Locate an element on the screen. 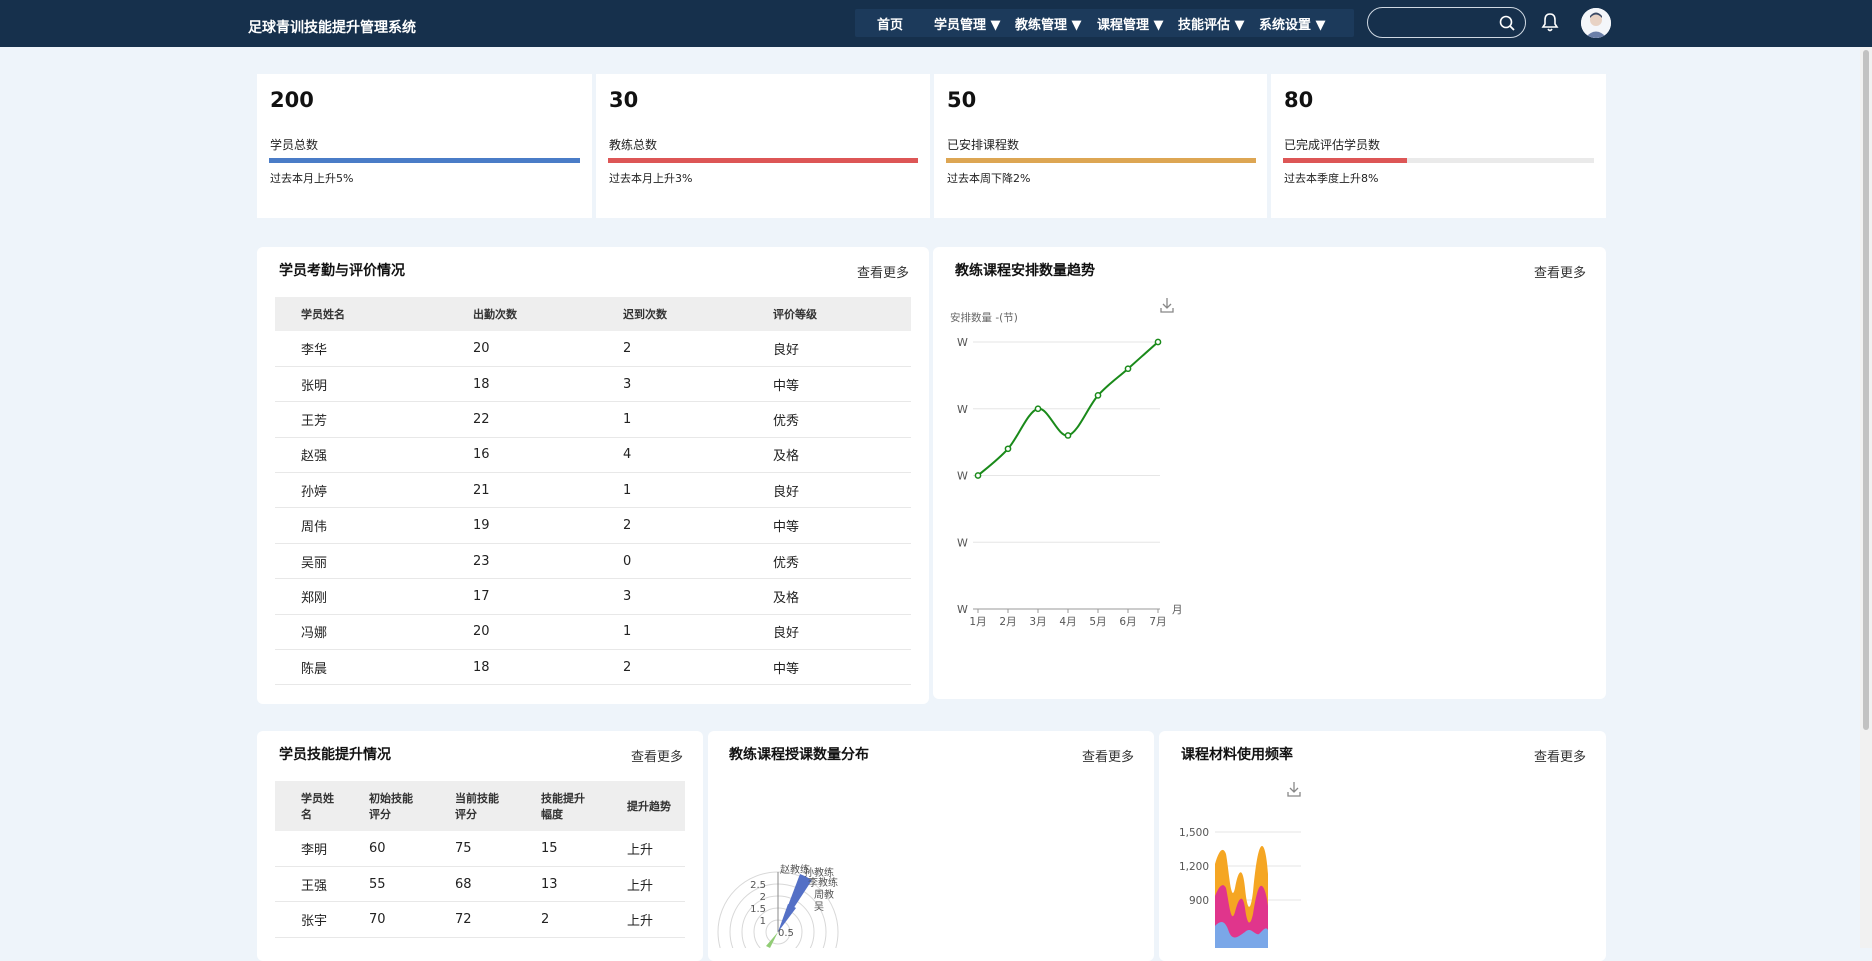 This screenshot has height=961, width=1872. table-cell: 19 is located at coordinates (522, 525).